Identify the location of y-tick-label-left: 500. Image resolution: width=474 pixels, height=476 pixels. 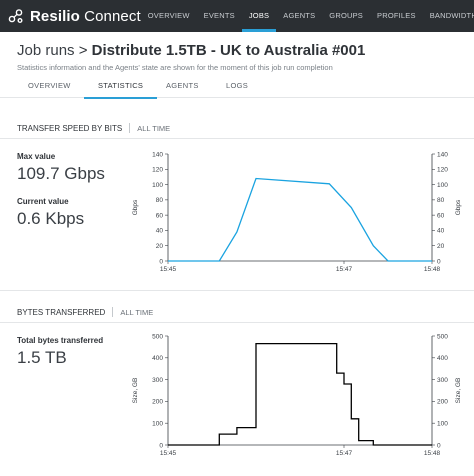
(157, 336).